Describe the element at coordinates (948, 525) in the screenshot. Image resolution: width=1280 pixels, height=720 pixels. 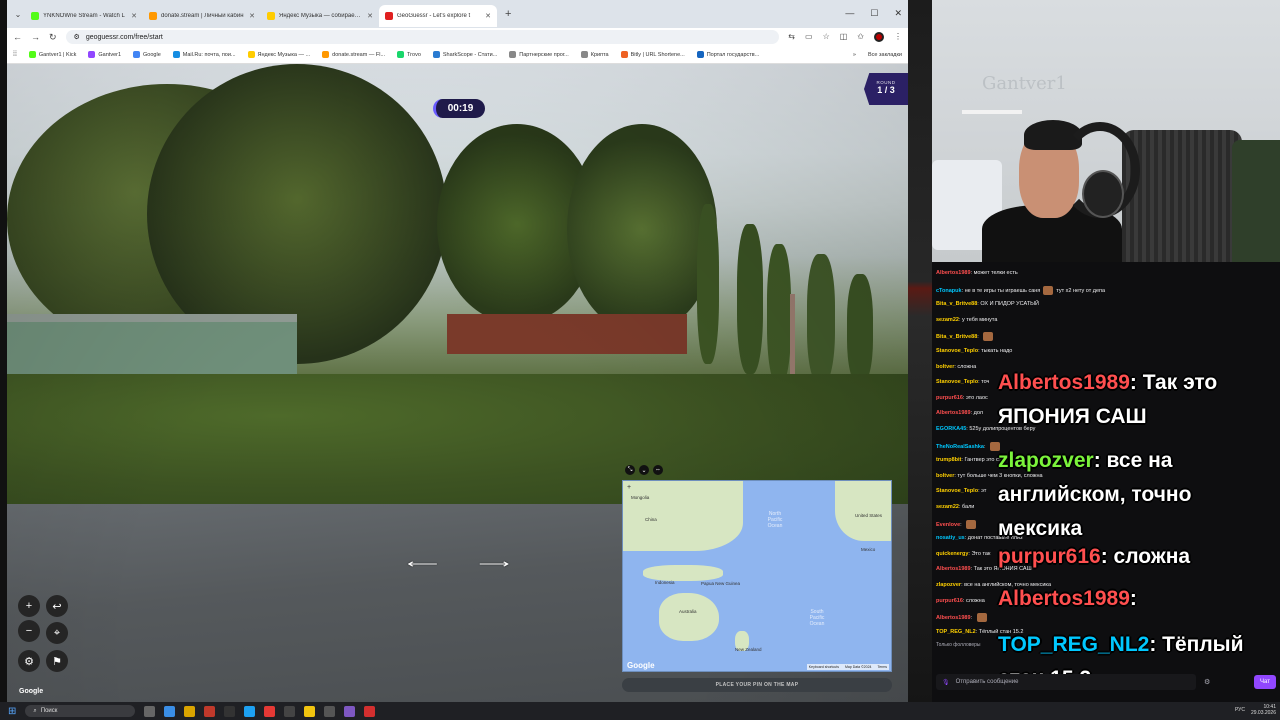
I see `chat-username: Evenlove` at that location.